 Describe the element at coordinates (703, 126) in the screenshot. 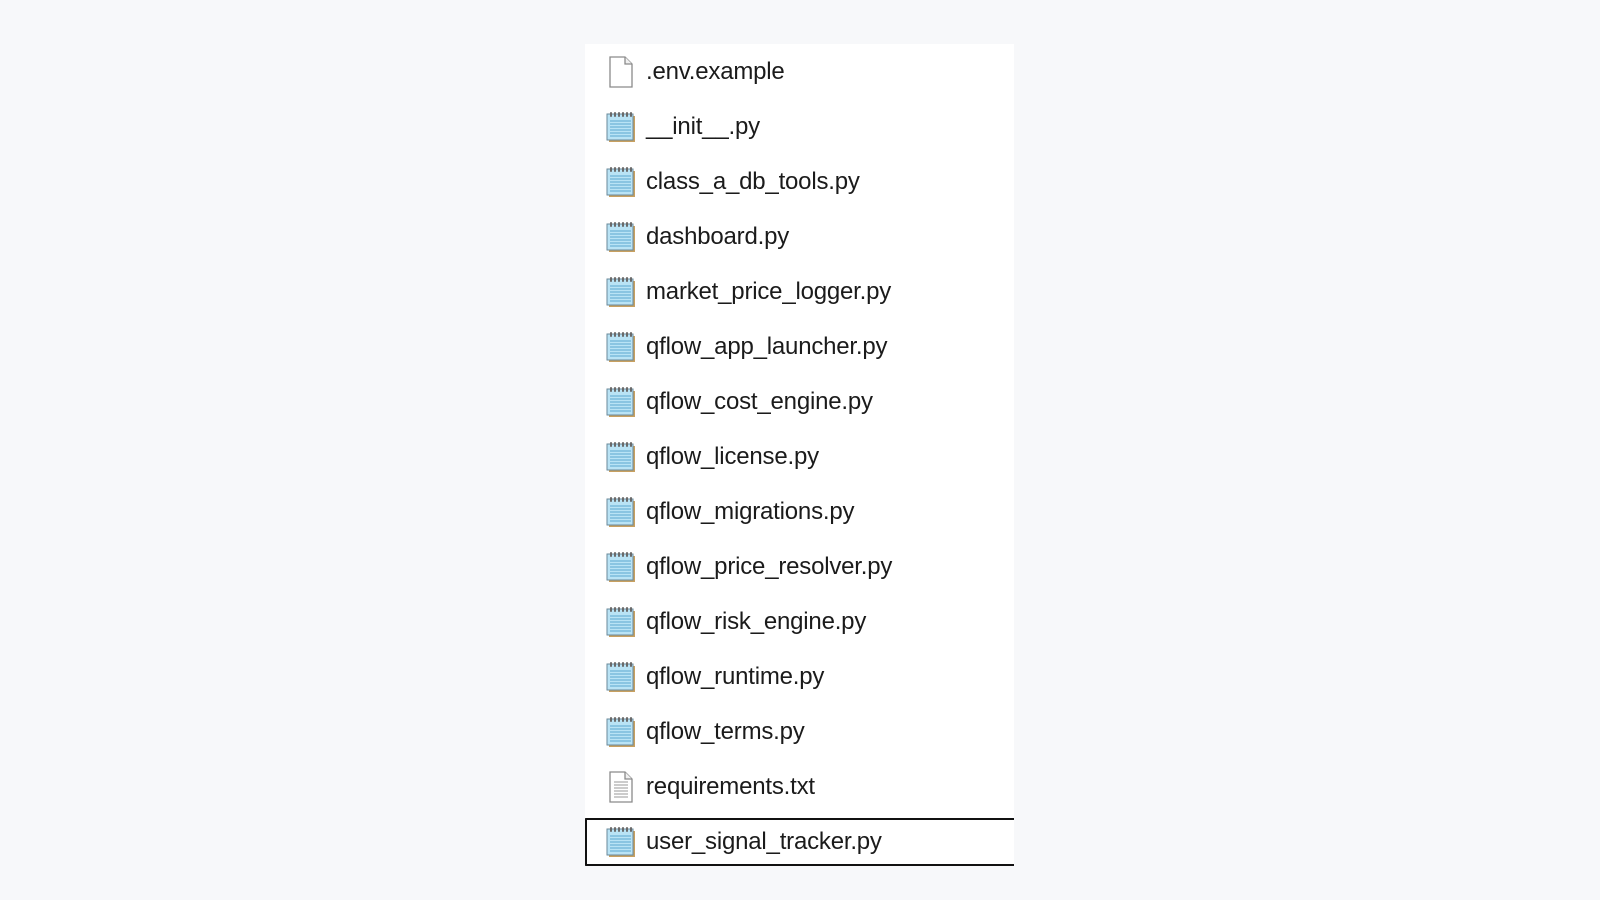

I see `file-name: __init__.py` at that location.